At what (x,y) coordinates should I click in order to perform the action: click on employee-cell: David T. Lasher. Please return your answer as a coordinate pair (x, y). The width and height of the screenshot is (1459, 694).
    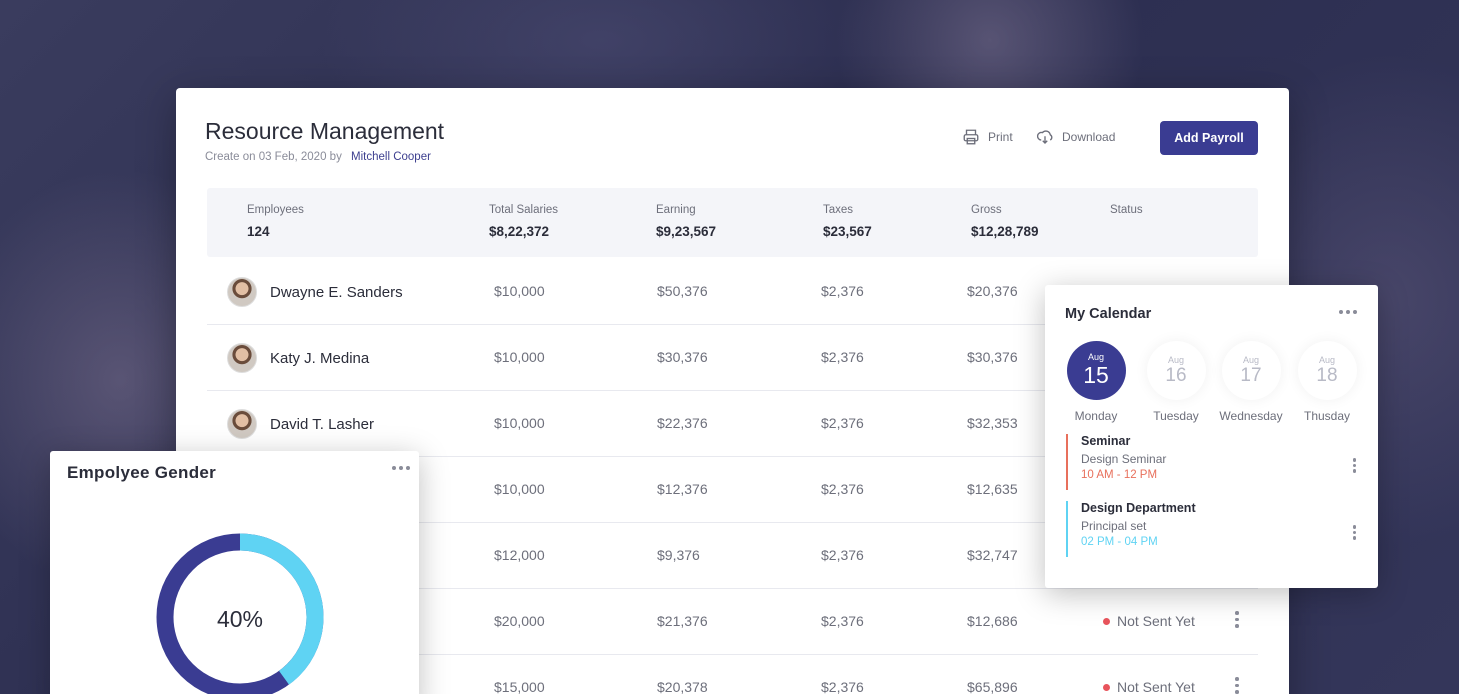
    Looking at the image, I should click on (300, 424).